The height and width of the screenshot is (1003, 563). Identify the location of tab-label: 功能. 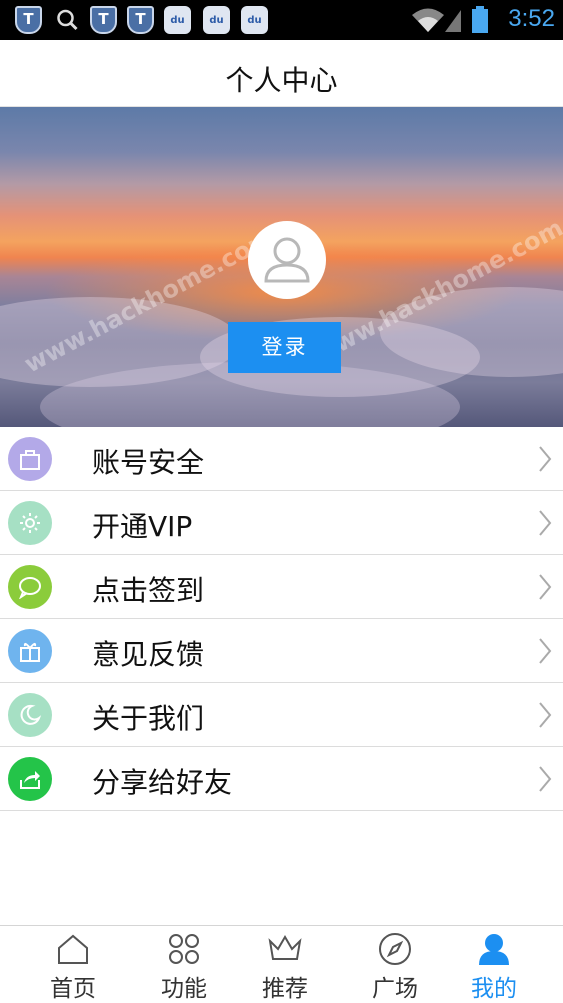
(184, 989).